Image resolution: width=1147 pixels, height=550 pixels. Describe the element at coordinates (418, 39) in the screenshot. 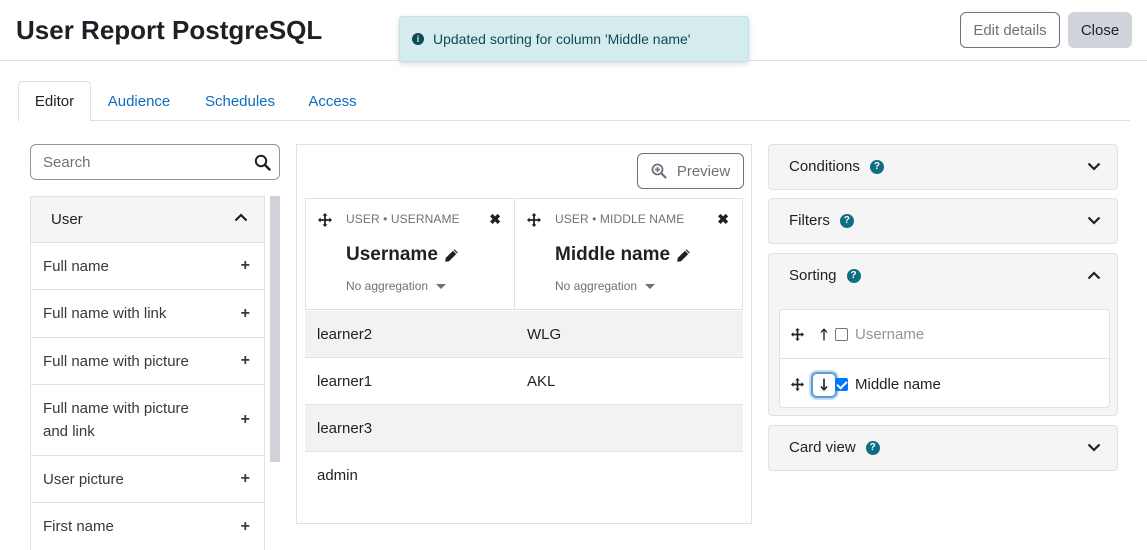

I see `info-icon: i` at that location.